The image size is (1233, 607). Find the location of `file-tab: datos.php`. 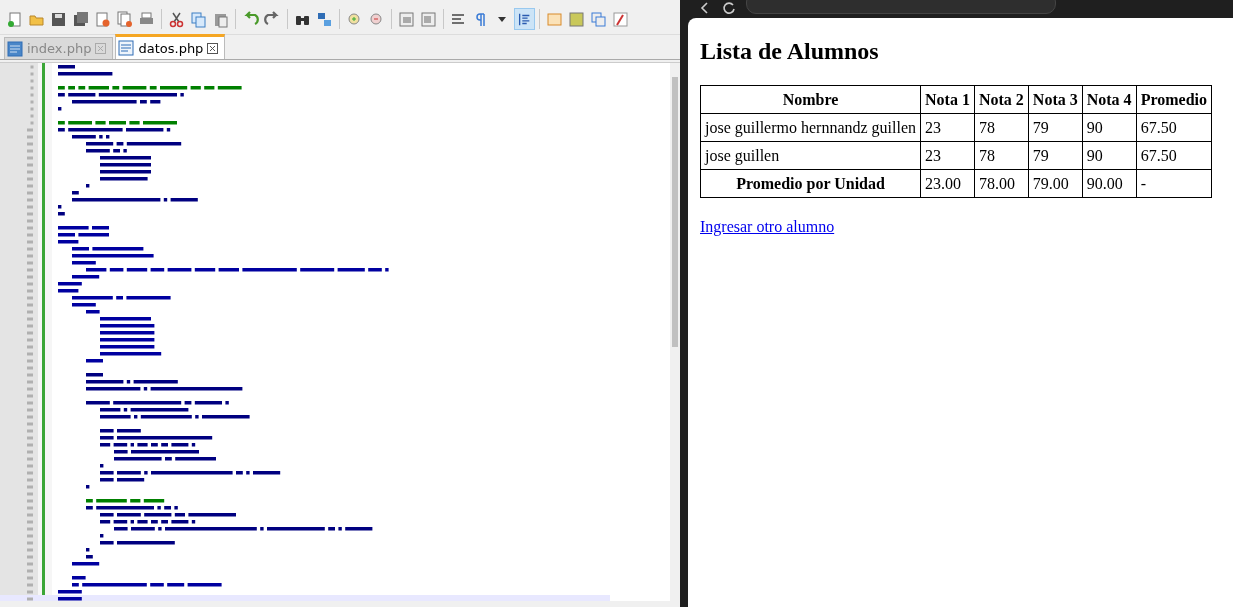

file-tab: datos.php is located at coordinates (170, 46).